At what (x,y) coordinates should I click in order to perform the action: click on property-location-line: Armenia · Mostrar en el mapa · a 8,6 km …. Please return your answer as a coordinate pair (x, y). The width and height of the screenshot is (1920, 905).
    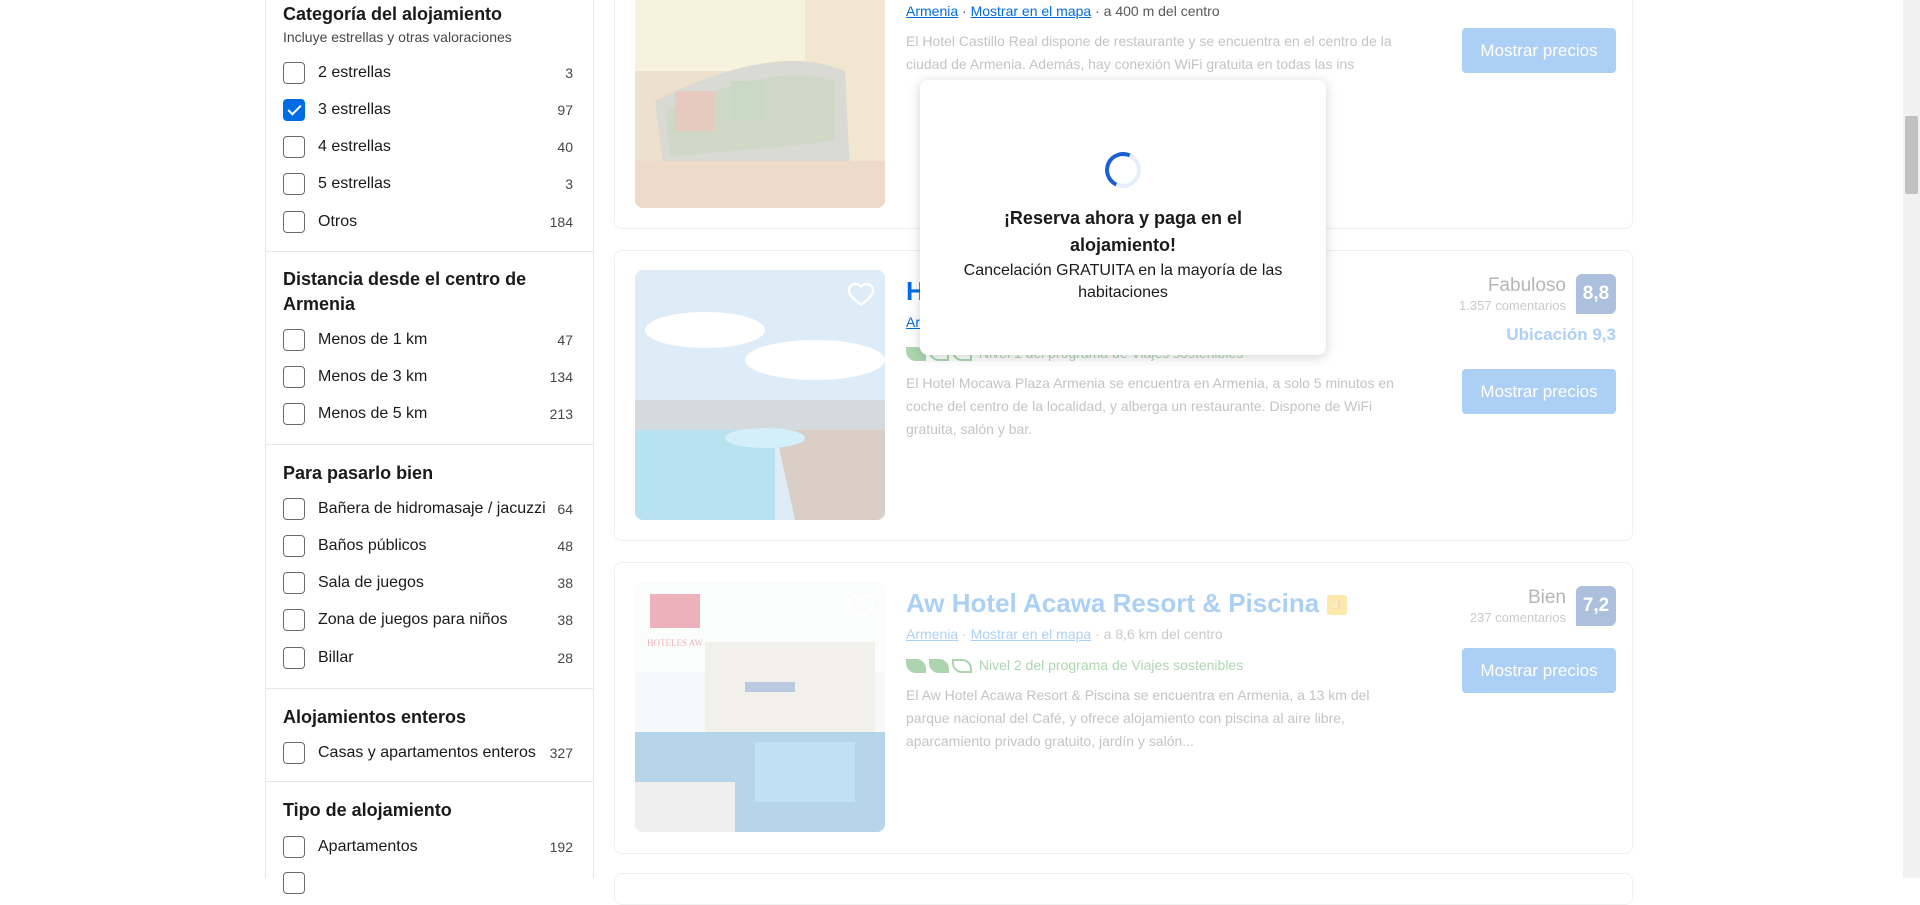
    Looking at the image, I should click on (1064, 634).